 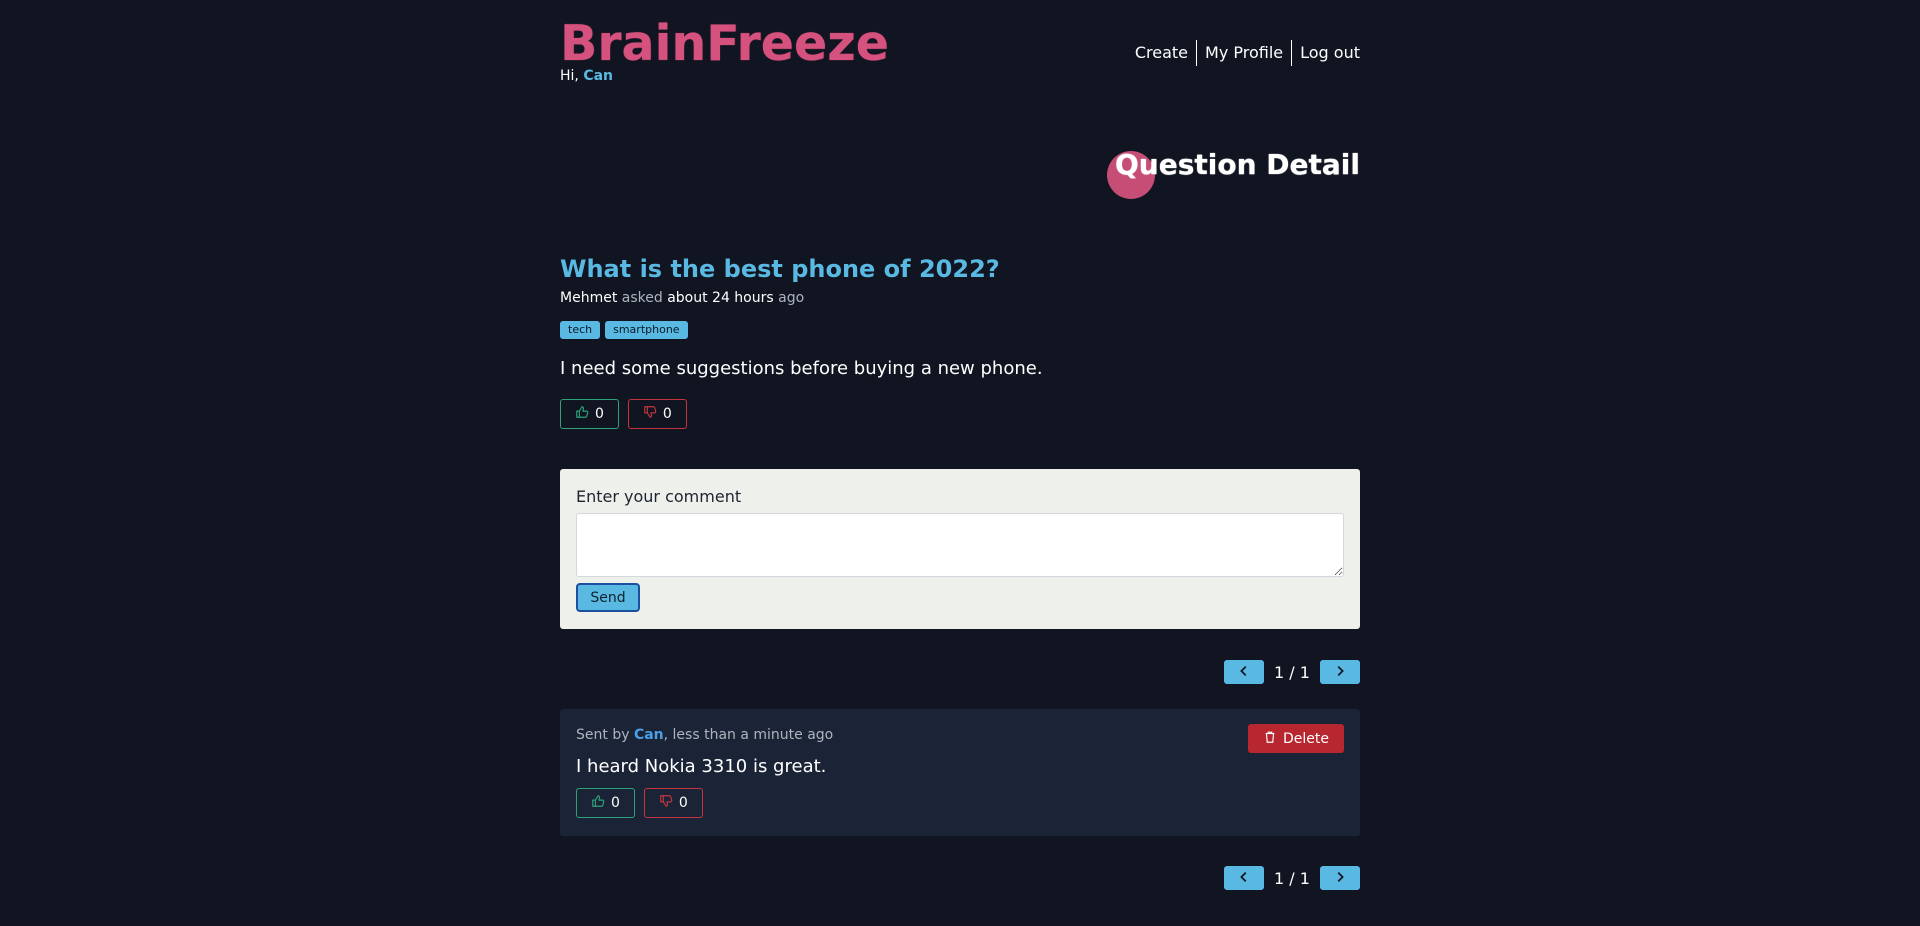 I want to click on nav-my-profile-link: My Profile, so click(x=1243, y=53).